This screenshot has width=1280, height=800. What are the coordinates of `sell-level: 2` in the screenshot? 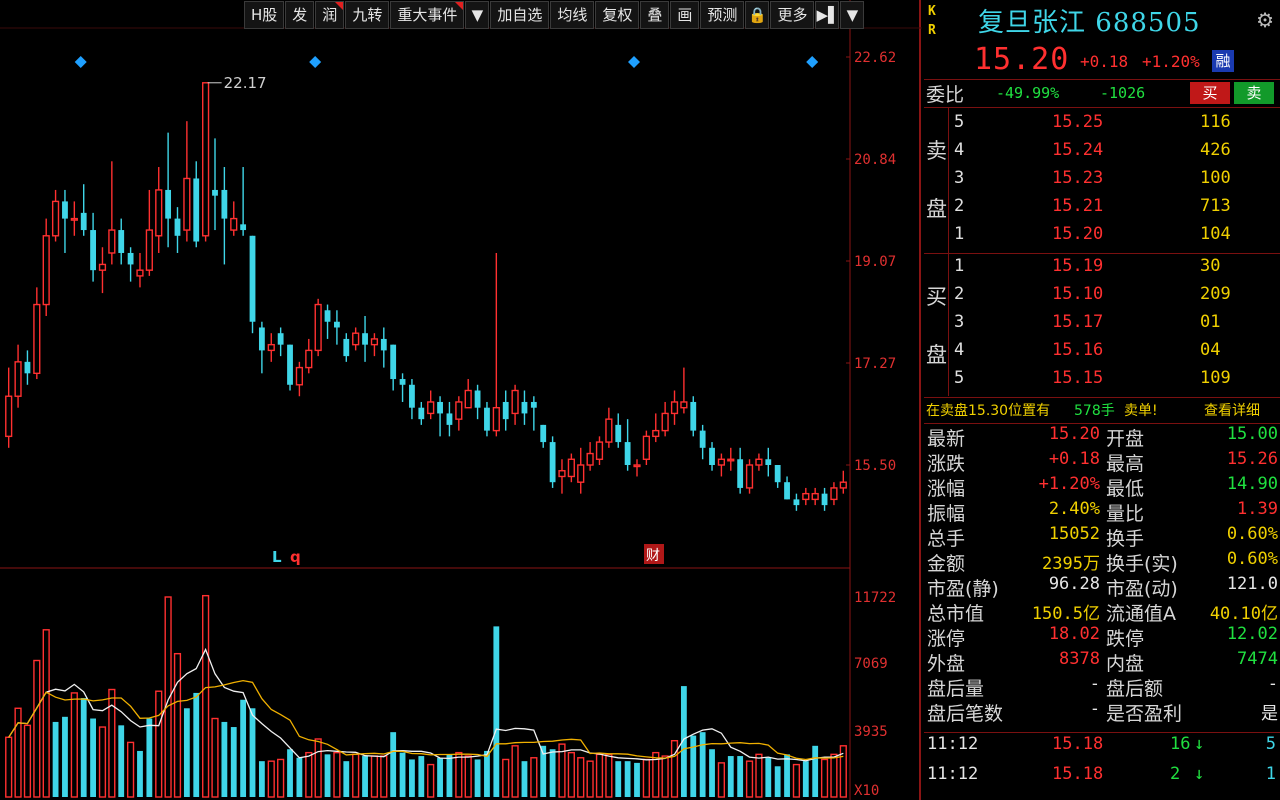 It's located at (959, 206).